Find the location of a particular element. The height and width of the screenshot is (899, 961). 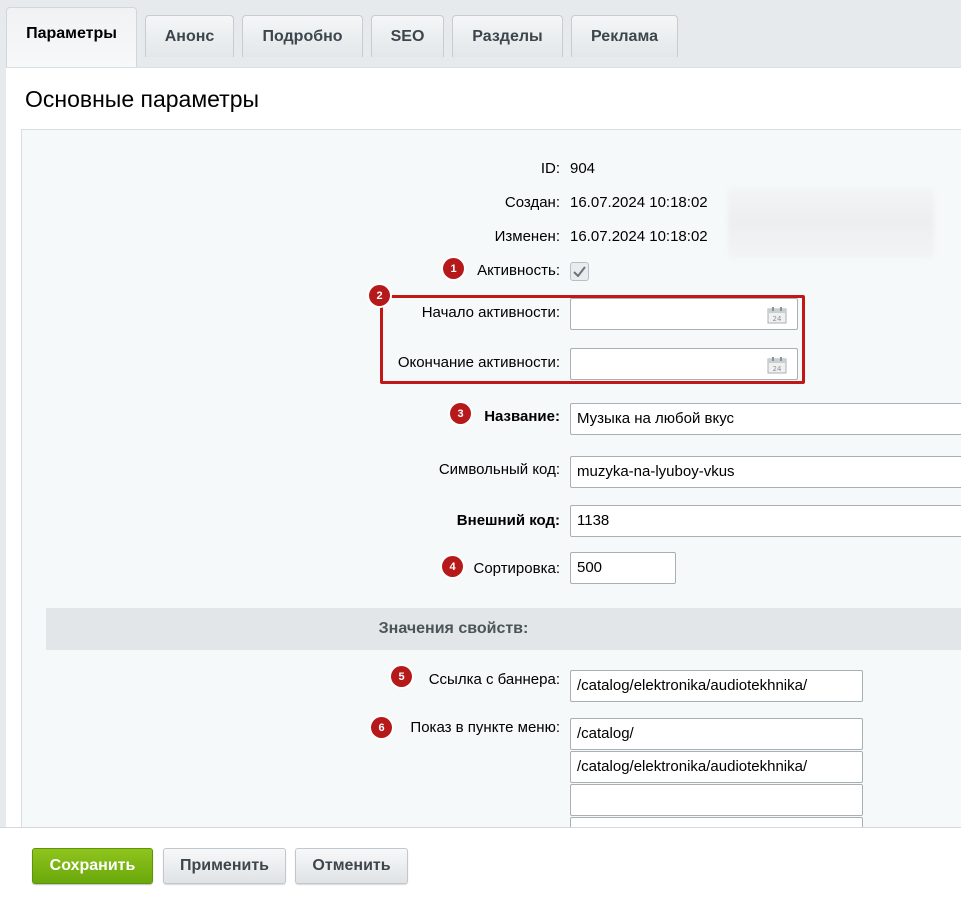

cancel-button: Отменить is located at coordinates (351, 866).